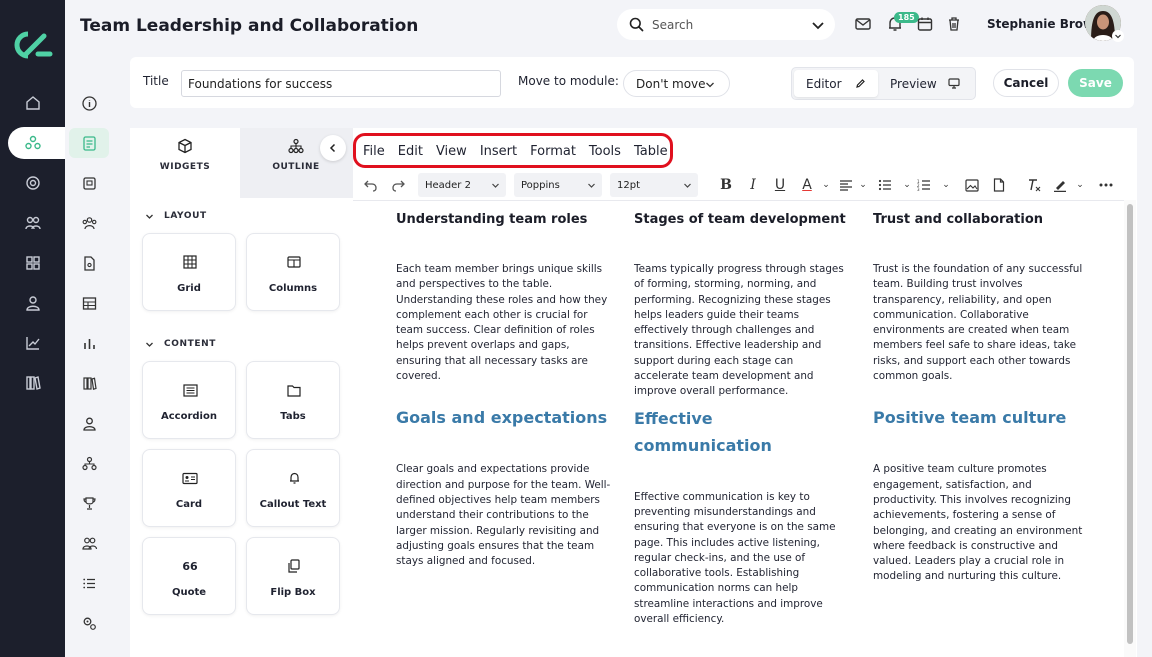 This screenshot has width=1152, height=657. I want to click on numbered-list-icon: 123, so click(924, 185).